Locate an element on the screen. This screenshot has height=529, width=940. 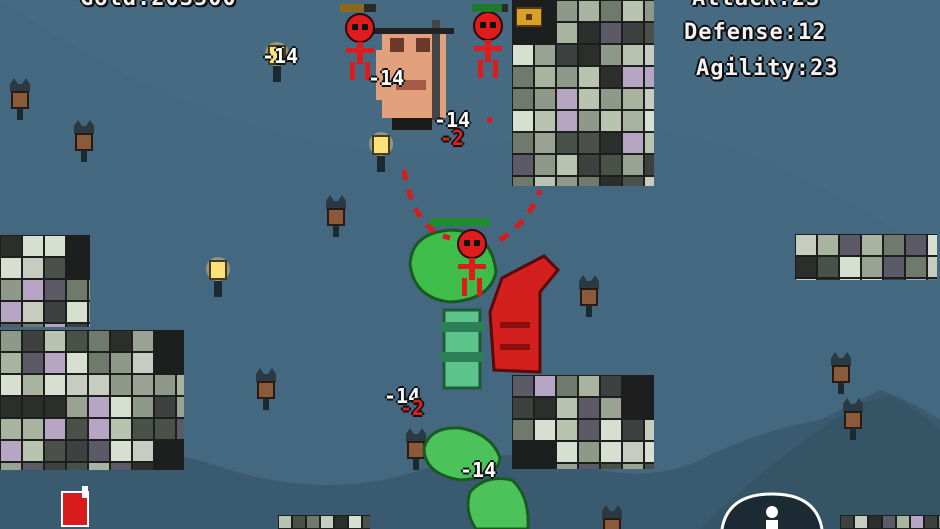
treasure-chest-icon is located at coordinates (529, 17).